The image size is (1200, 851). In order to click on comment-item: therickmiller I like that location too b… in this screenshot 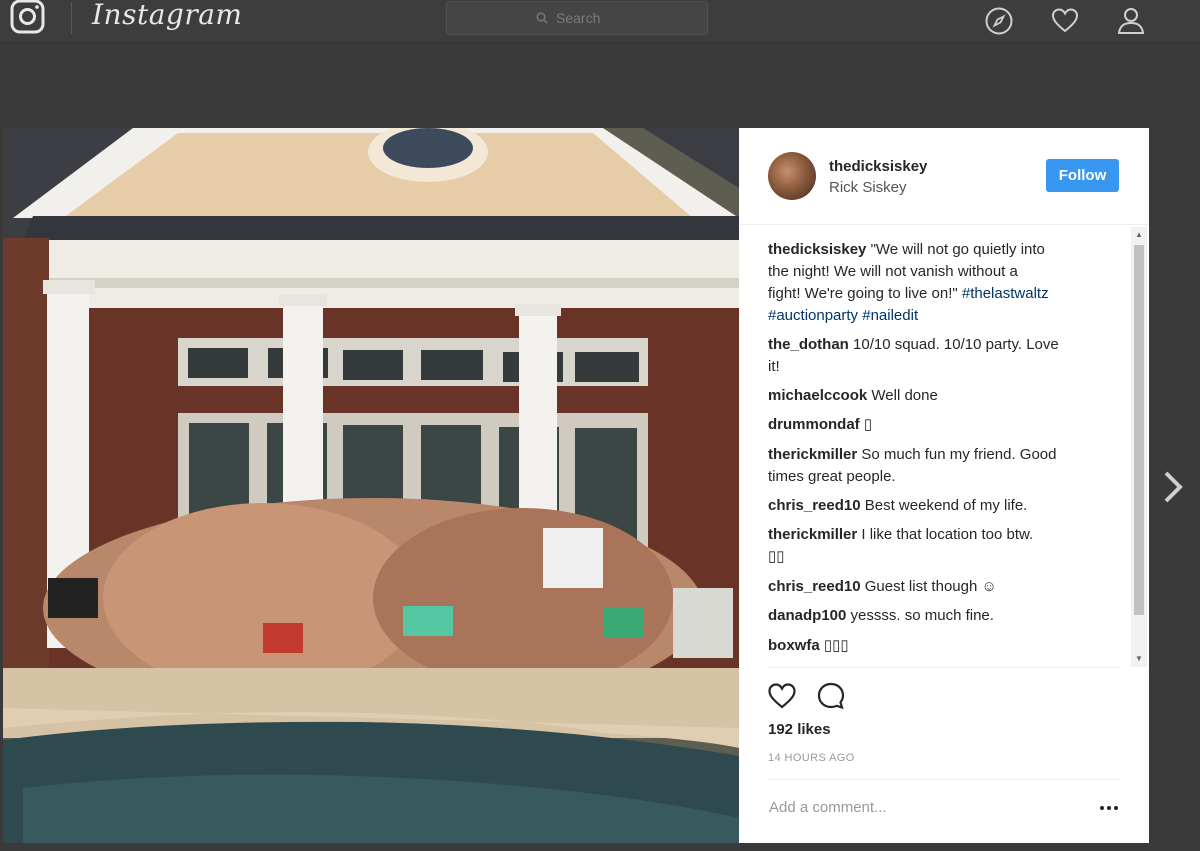, I will do `click(938, 546)`.